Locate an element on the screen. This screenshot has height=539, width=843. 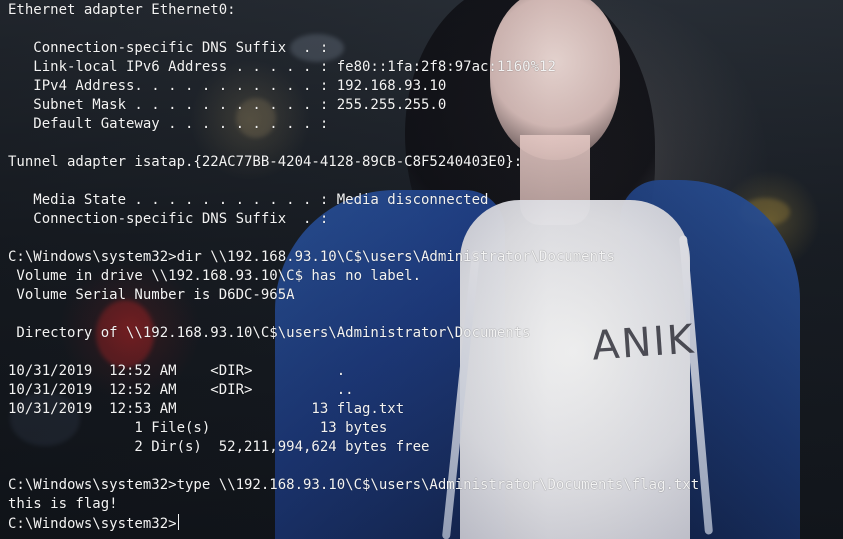
terminal-line: Volume Serial Number is D6DC-965A is located at coordinates (151, 295).